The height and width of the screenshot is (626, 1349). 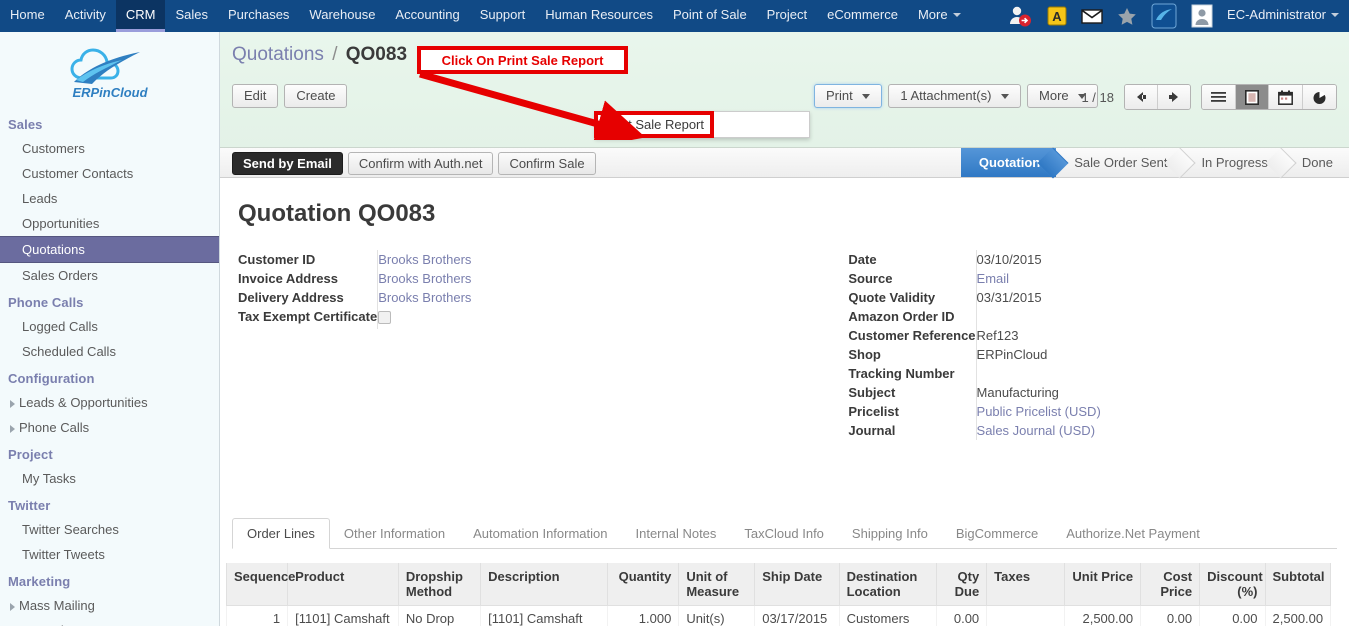 I want to click on page-title: Quotation QO083, so click(x=337, y=213).